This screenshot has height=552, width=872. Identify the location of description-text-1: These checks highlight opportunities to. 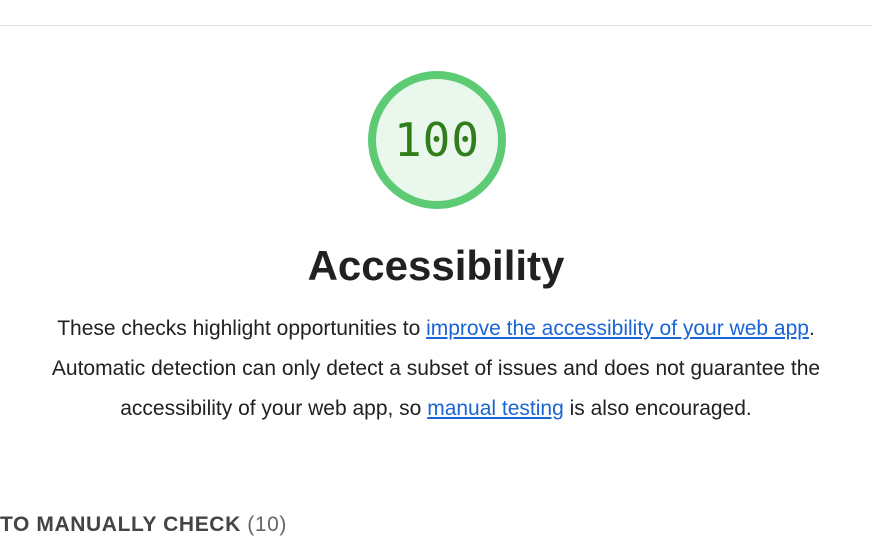
(242, 328).